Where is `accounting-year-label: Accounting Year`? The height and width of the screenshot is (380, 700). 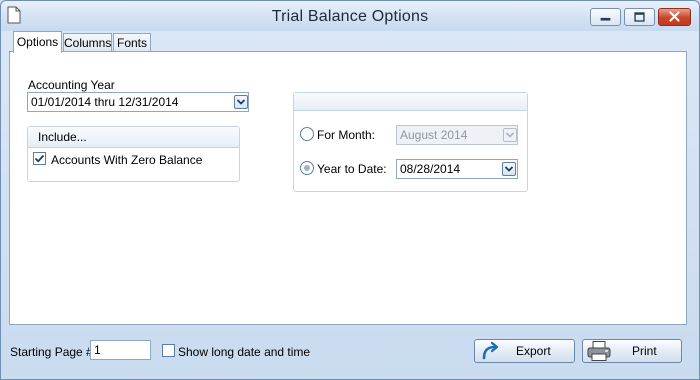
accounting-year-label: Accounting Year is located at coordinates (71, 85).